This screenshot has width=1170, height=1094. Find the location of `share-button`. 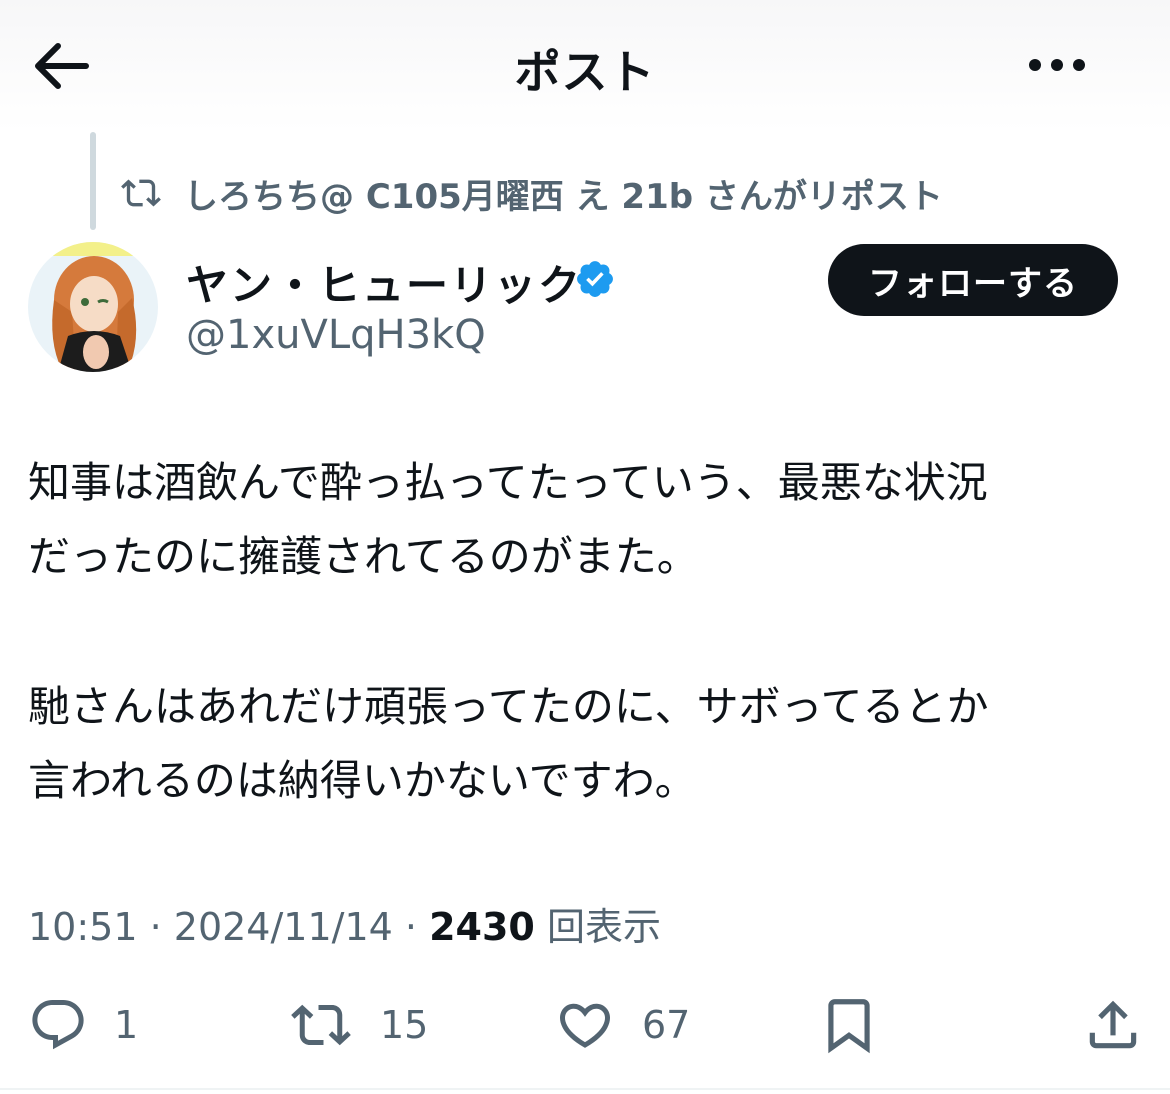

share-button is located at coordinates (1113, 1025).